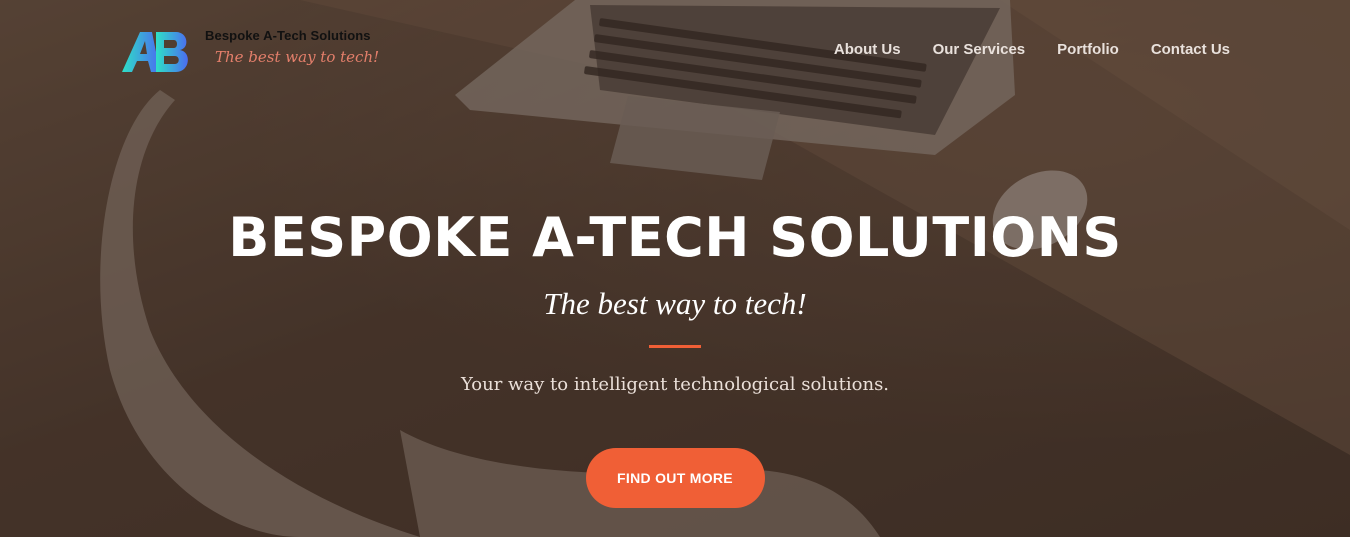 This screenshot has width=1350, height=537. What do you see at coordinates (675, 303) in the screenshot?
I see `hero-tagline: The best way to tech!` at bounding box center [675, 303].